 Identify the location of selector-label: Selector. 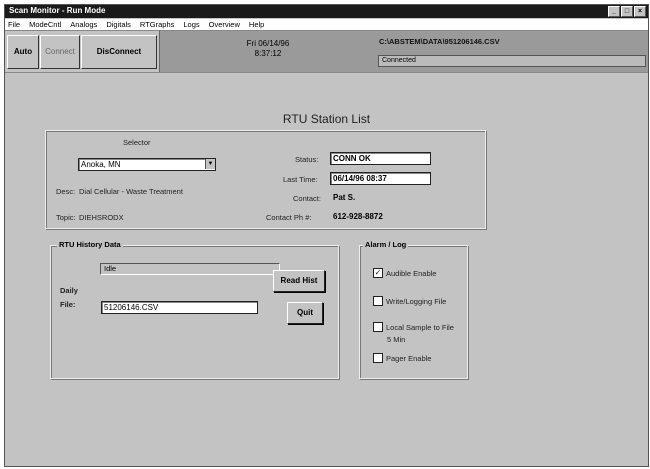
(137, 142).